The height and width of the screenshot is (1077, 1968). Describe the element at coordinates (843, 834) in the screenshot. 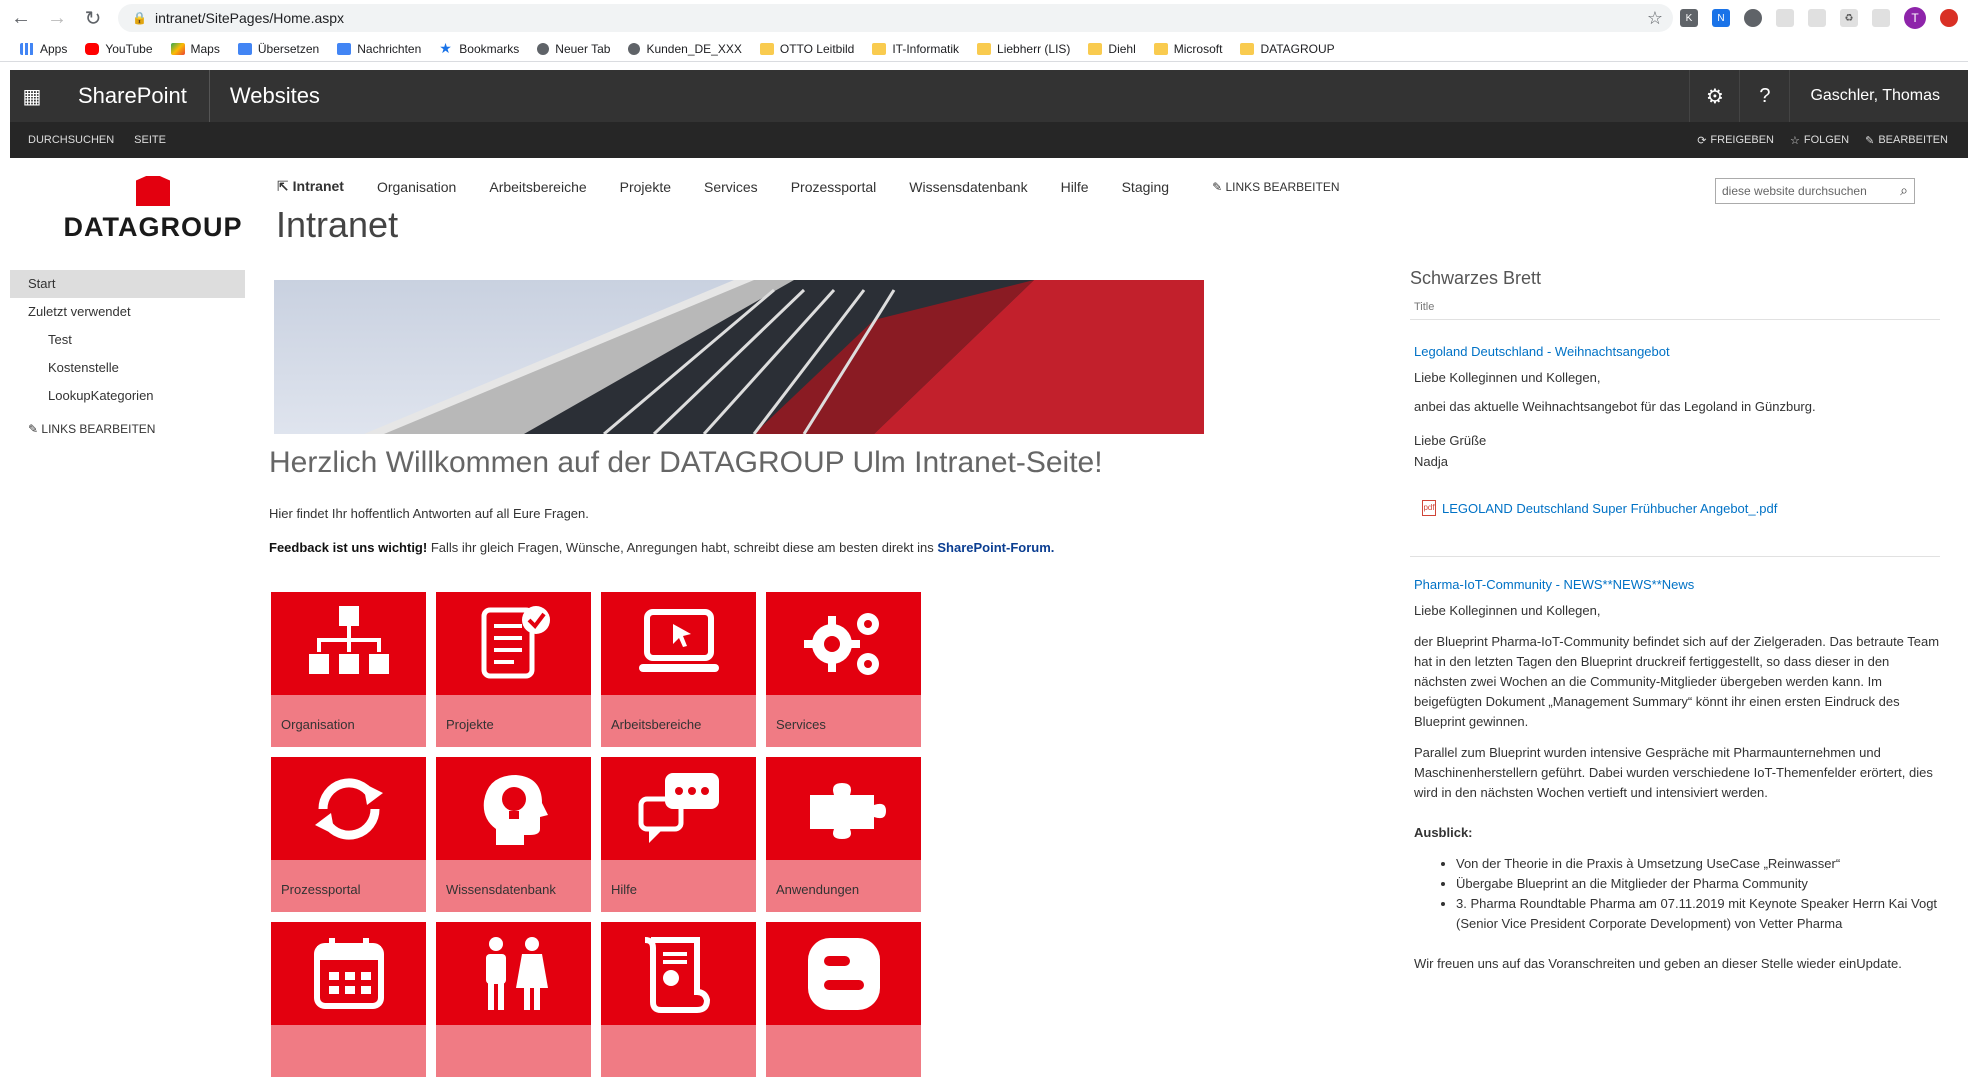

I see `tile-anwendungen: Anwendungen` at that location.